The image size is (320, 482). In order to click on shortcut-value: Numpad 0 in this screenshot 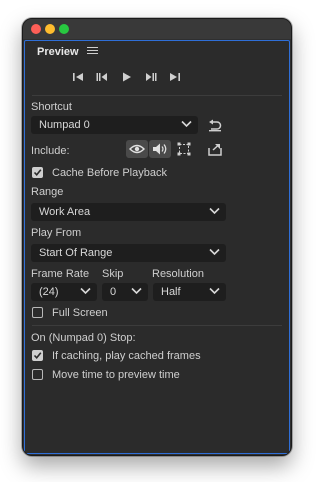, I will do `click(64, 125)`.